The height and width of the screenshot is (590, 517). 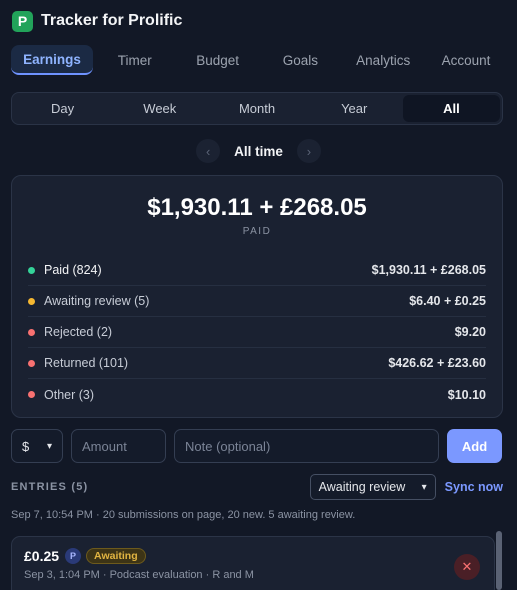 What do you see at coordinates (257, 270) in the screenshot?
I see `summary-row-paid: Paid (824) $1,930.11 + £268.05` at bounding box center [257, 270].